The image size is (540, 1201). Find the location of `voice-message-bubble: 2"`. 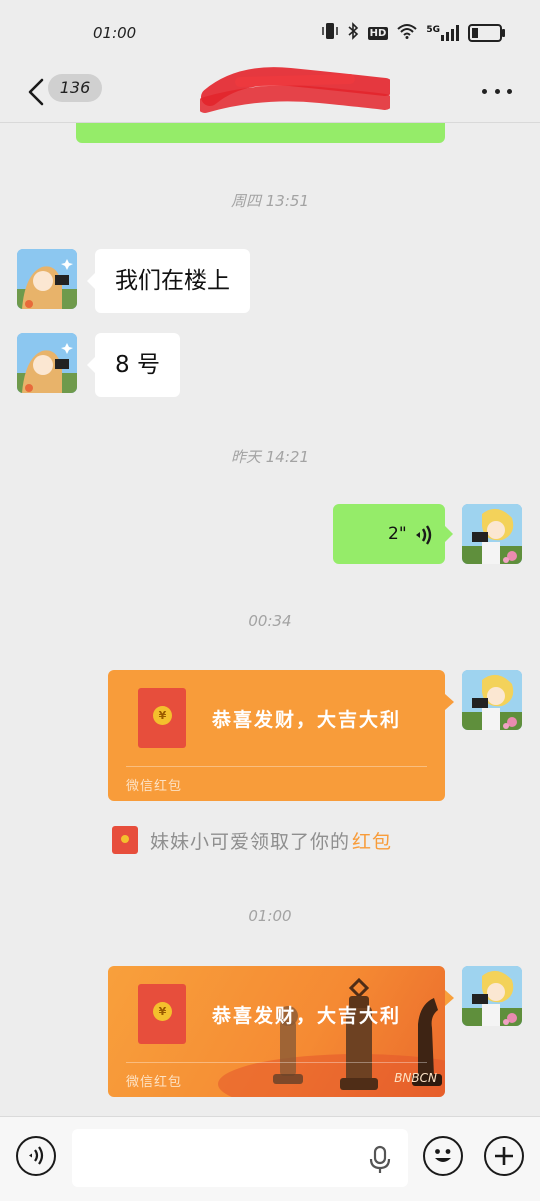

voice-message-bubble: 2" is located at coordinates (393, 534).